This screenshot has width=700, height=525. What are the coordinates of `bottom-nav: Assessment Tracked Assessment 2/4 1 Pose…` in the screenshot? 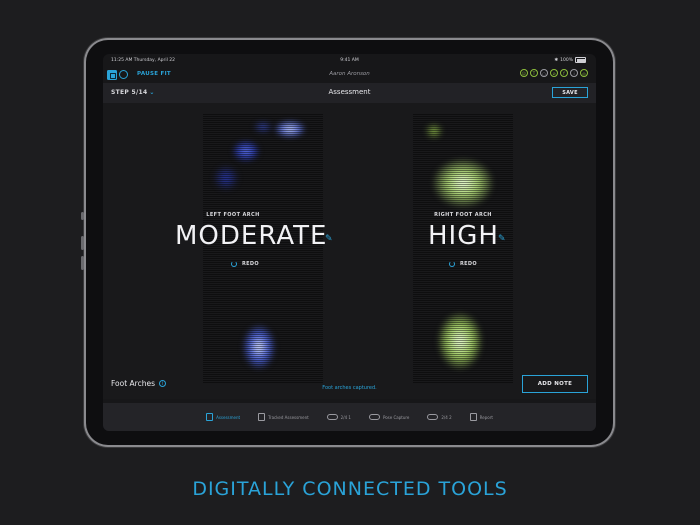 It's located at (349, 417).